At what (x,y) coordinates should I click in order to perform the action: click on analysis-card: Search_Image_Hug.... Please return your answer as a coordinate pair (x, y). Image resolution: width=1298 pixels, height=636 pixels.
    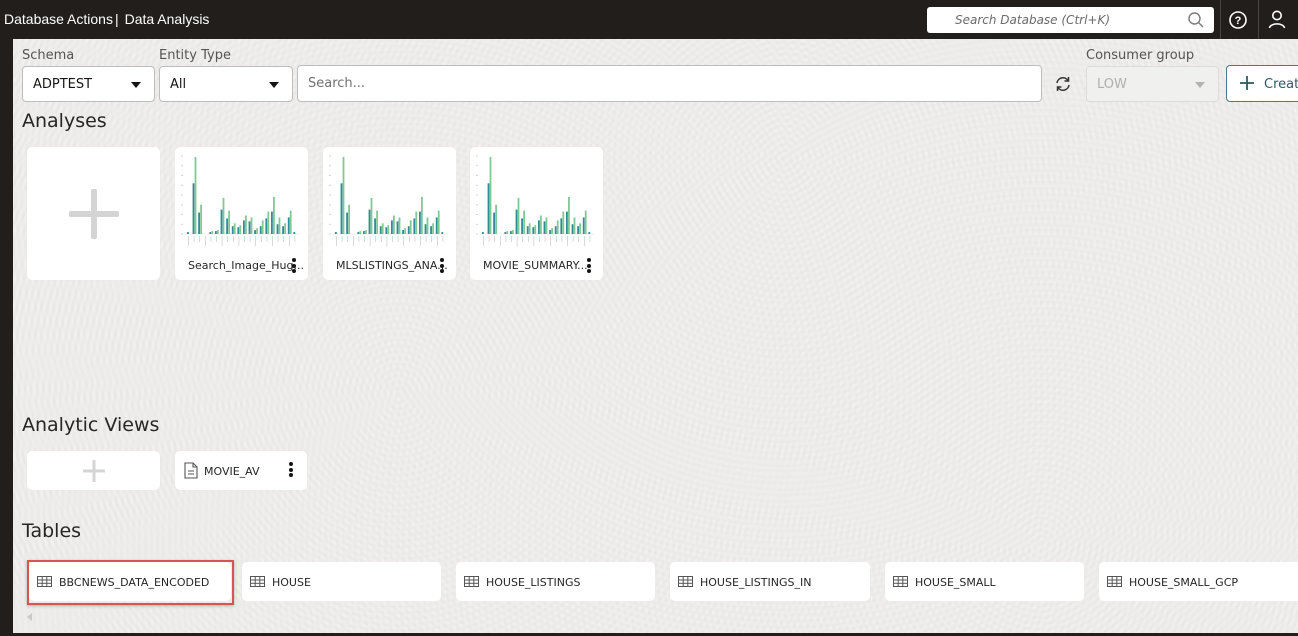
    Looking at the image, I should click on (241, 213).